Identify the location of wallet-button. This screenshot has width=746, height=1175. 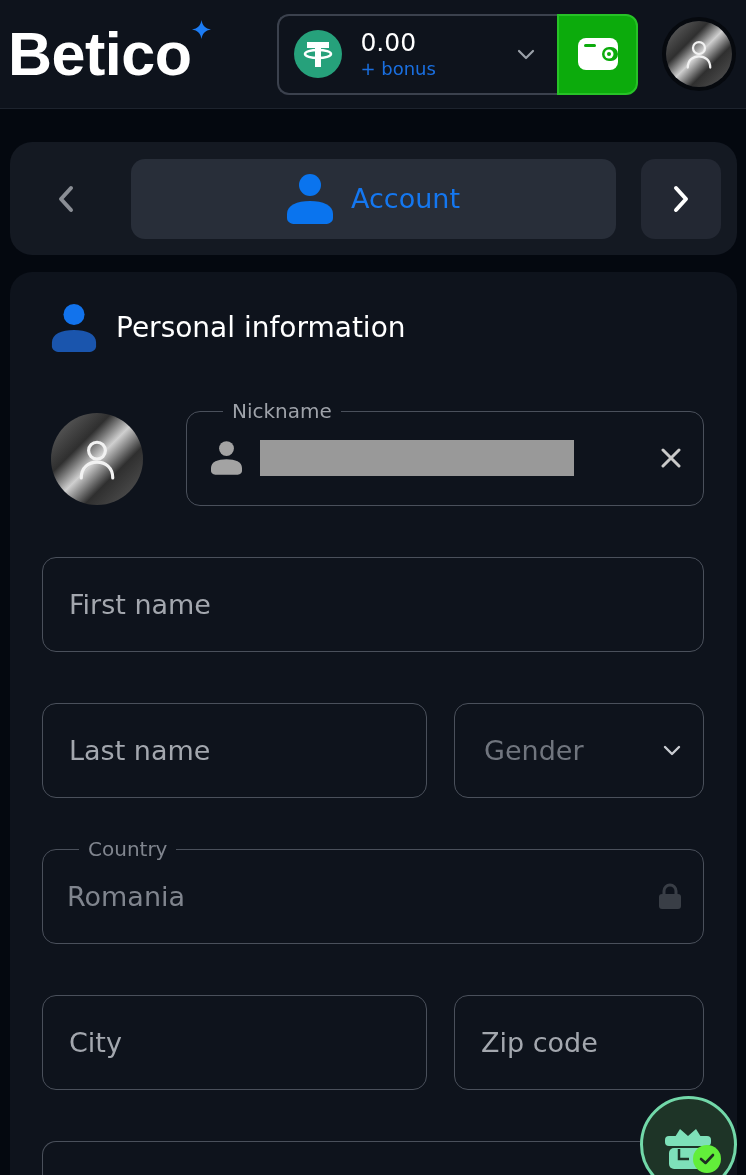
(598, 54).